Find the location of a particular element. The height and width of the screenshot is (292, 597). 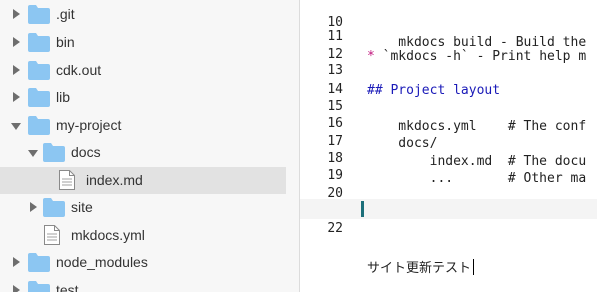

tree-item-node-modules: node_modules is located at coordinates (143, 262).